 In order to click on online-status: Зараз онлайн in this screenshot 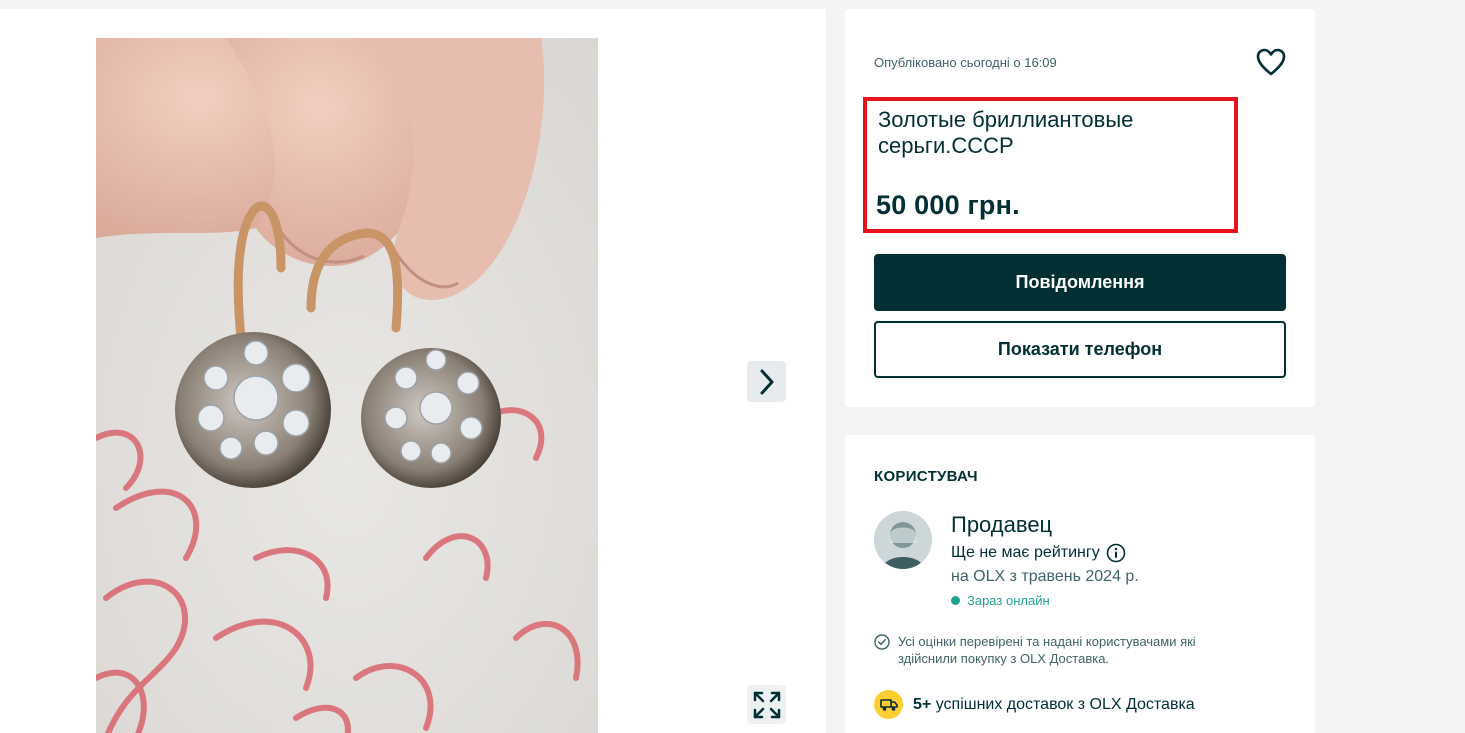, I will do `click(1000, 600)`.